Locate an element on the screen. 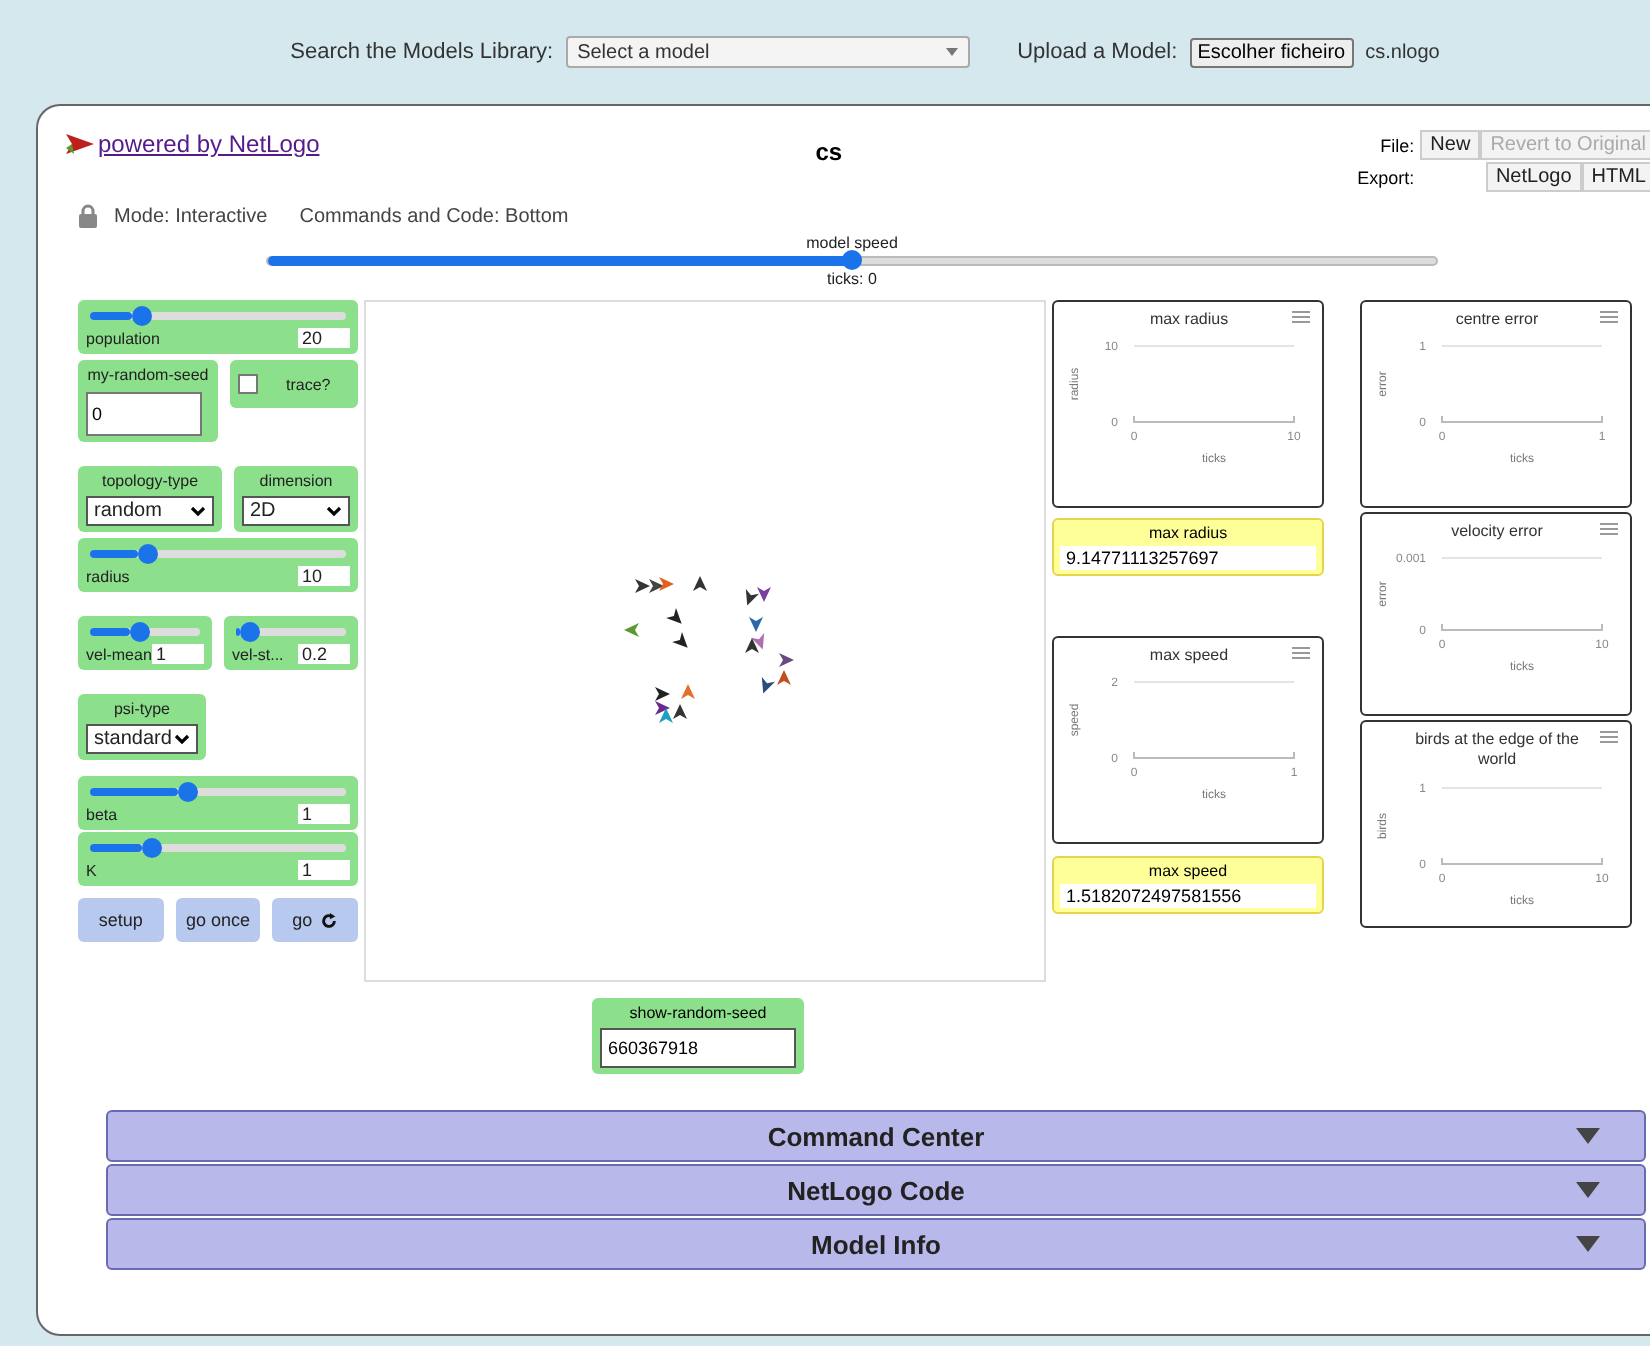  file-name: cs.nlogo is located at coordinates (1402, 52).